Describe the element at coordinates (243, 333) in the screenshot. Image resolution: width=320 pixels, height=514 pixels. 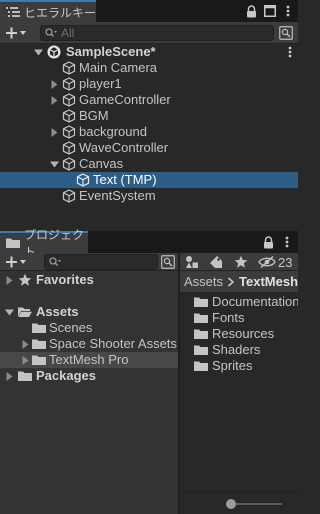
I see `folder-label: Resources` at that location.